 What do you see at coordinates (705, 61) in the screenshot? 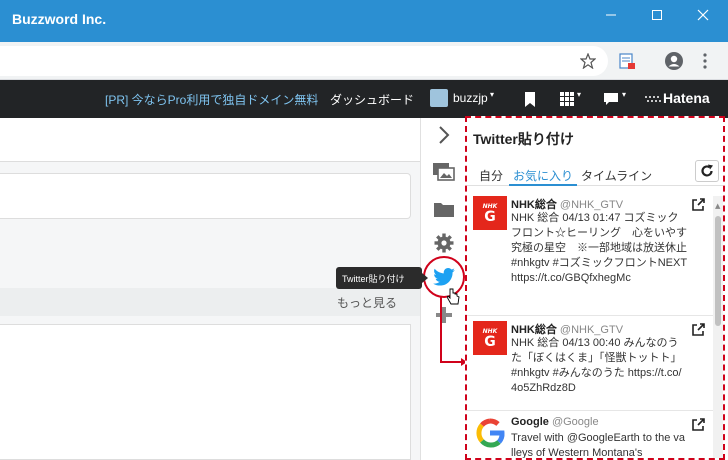
I see `menu-dots-icon` at bounding box center [705, 61].